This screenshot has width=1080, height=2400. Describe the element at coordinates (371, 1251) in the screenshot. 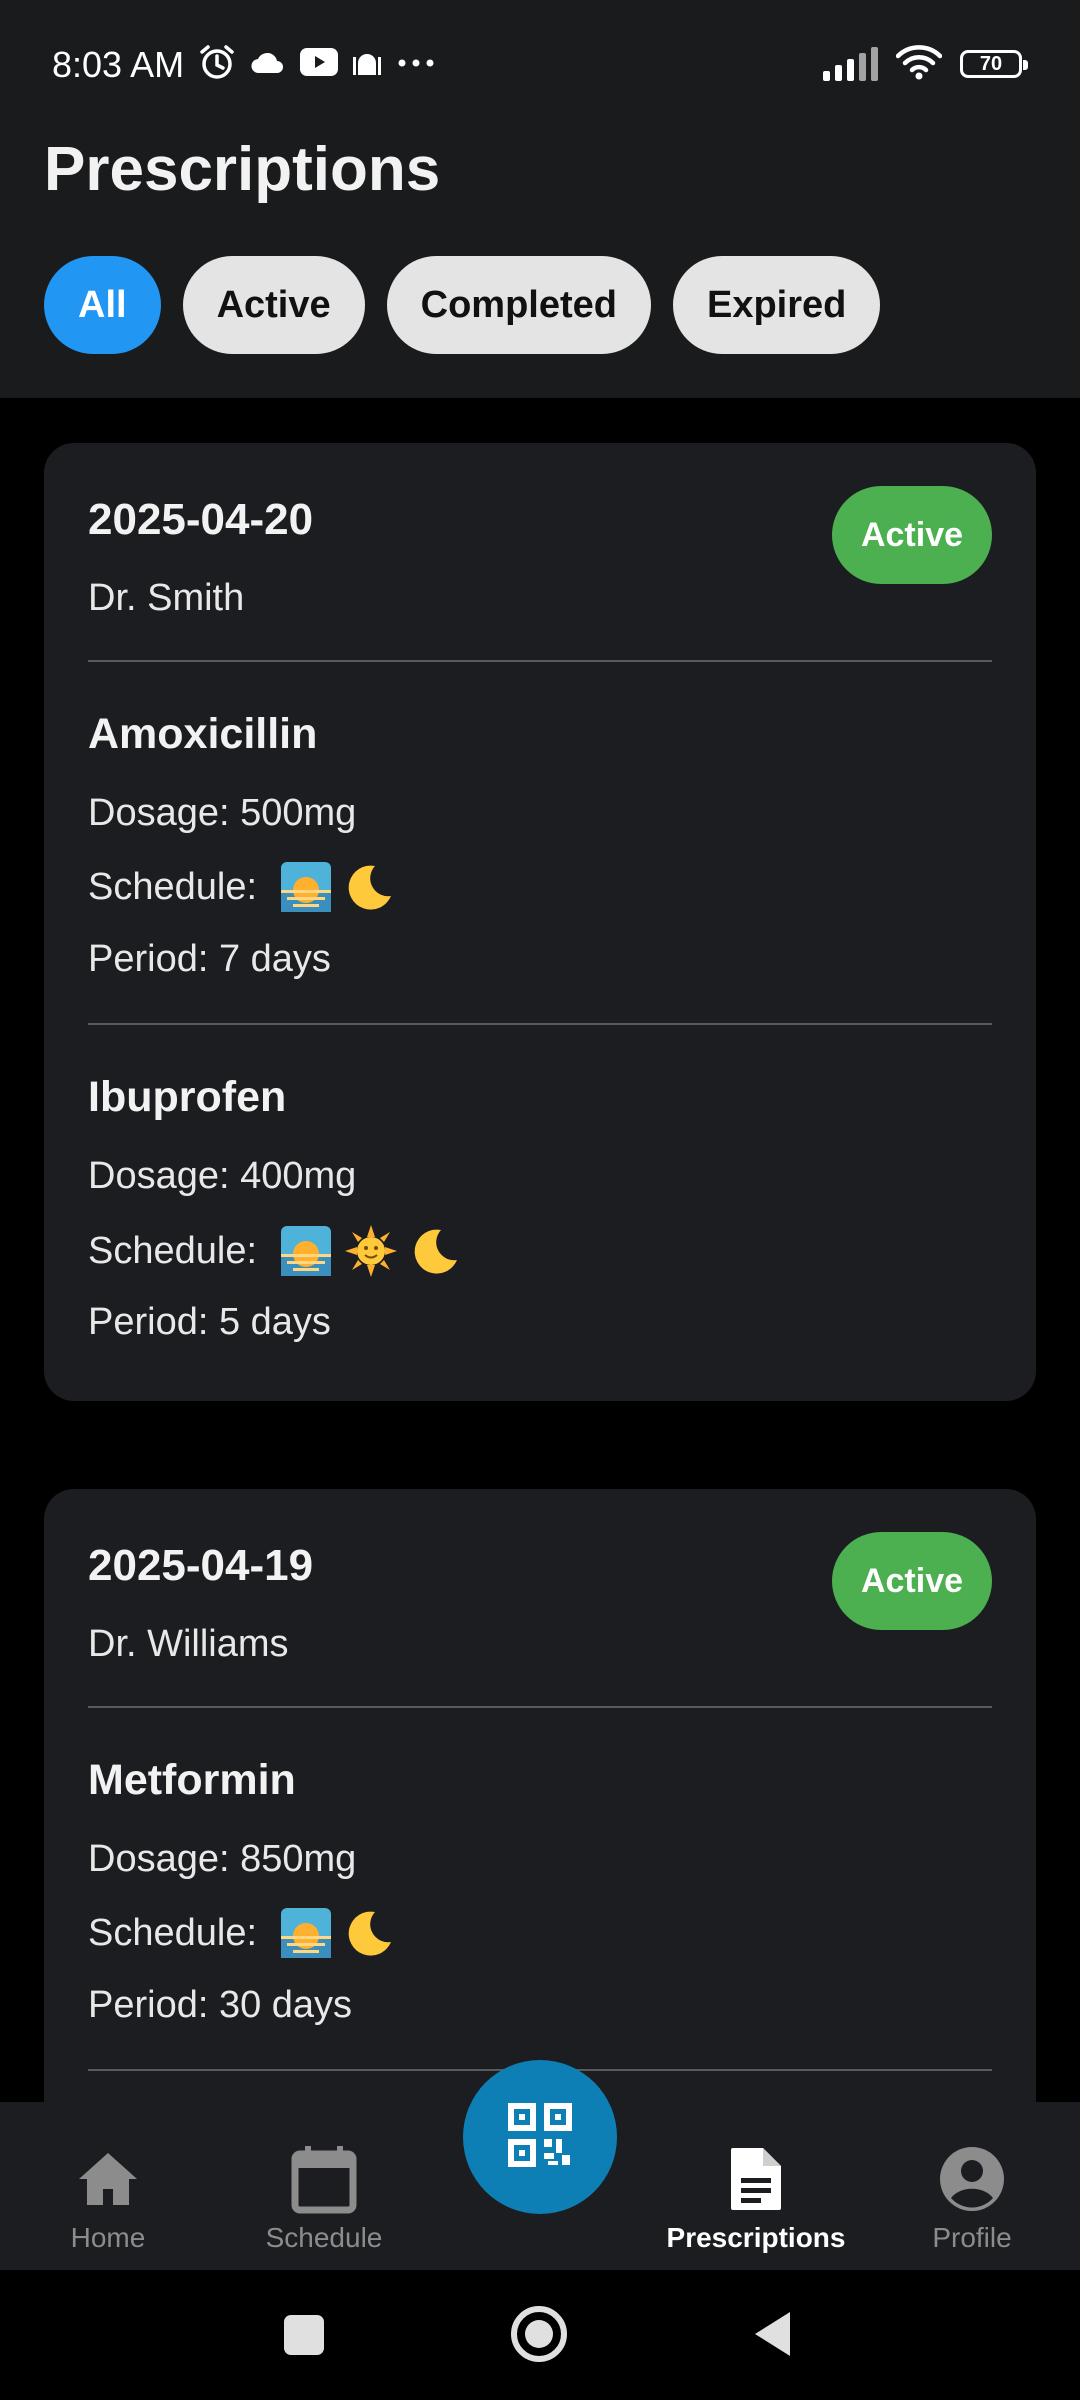

I see `sun-icon` at that location.